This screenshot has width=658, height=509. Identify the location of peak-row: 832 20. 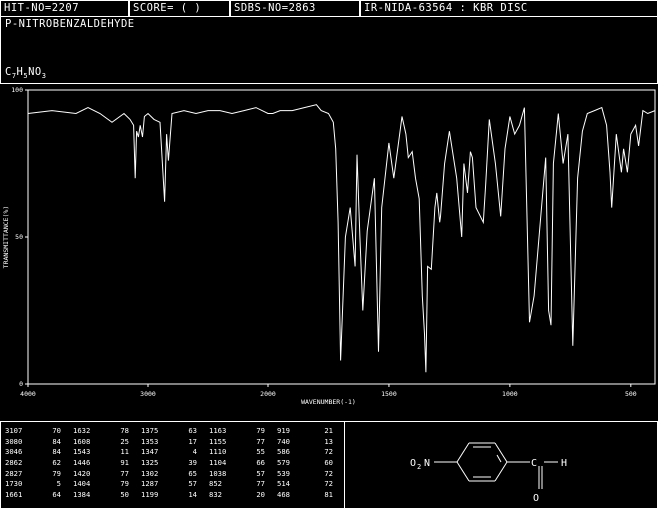
(242, 495).